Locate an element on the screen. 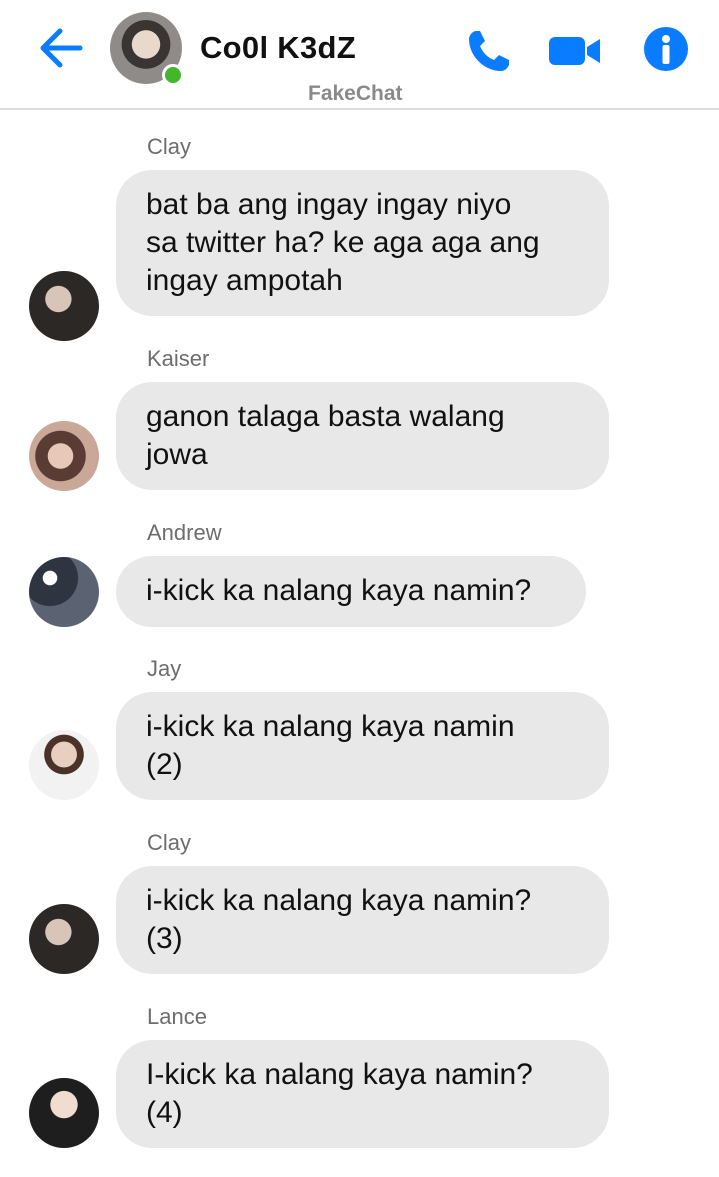 This screenshot has width=719, height=1177. sender-name: Kaiser is located at coordinates (178, 358).